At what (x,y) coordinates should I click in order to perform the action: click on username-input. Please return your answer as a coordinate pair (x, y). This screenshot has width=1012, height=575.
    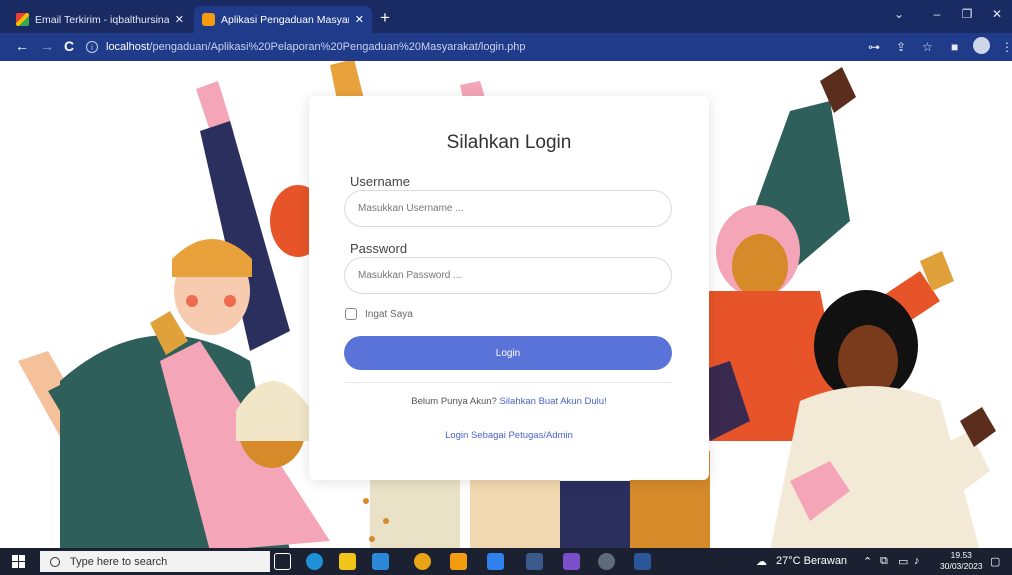
    Looking at the image, I should click on (508, 208).